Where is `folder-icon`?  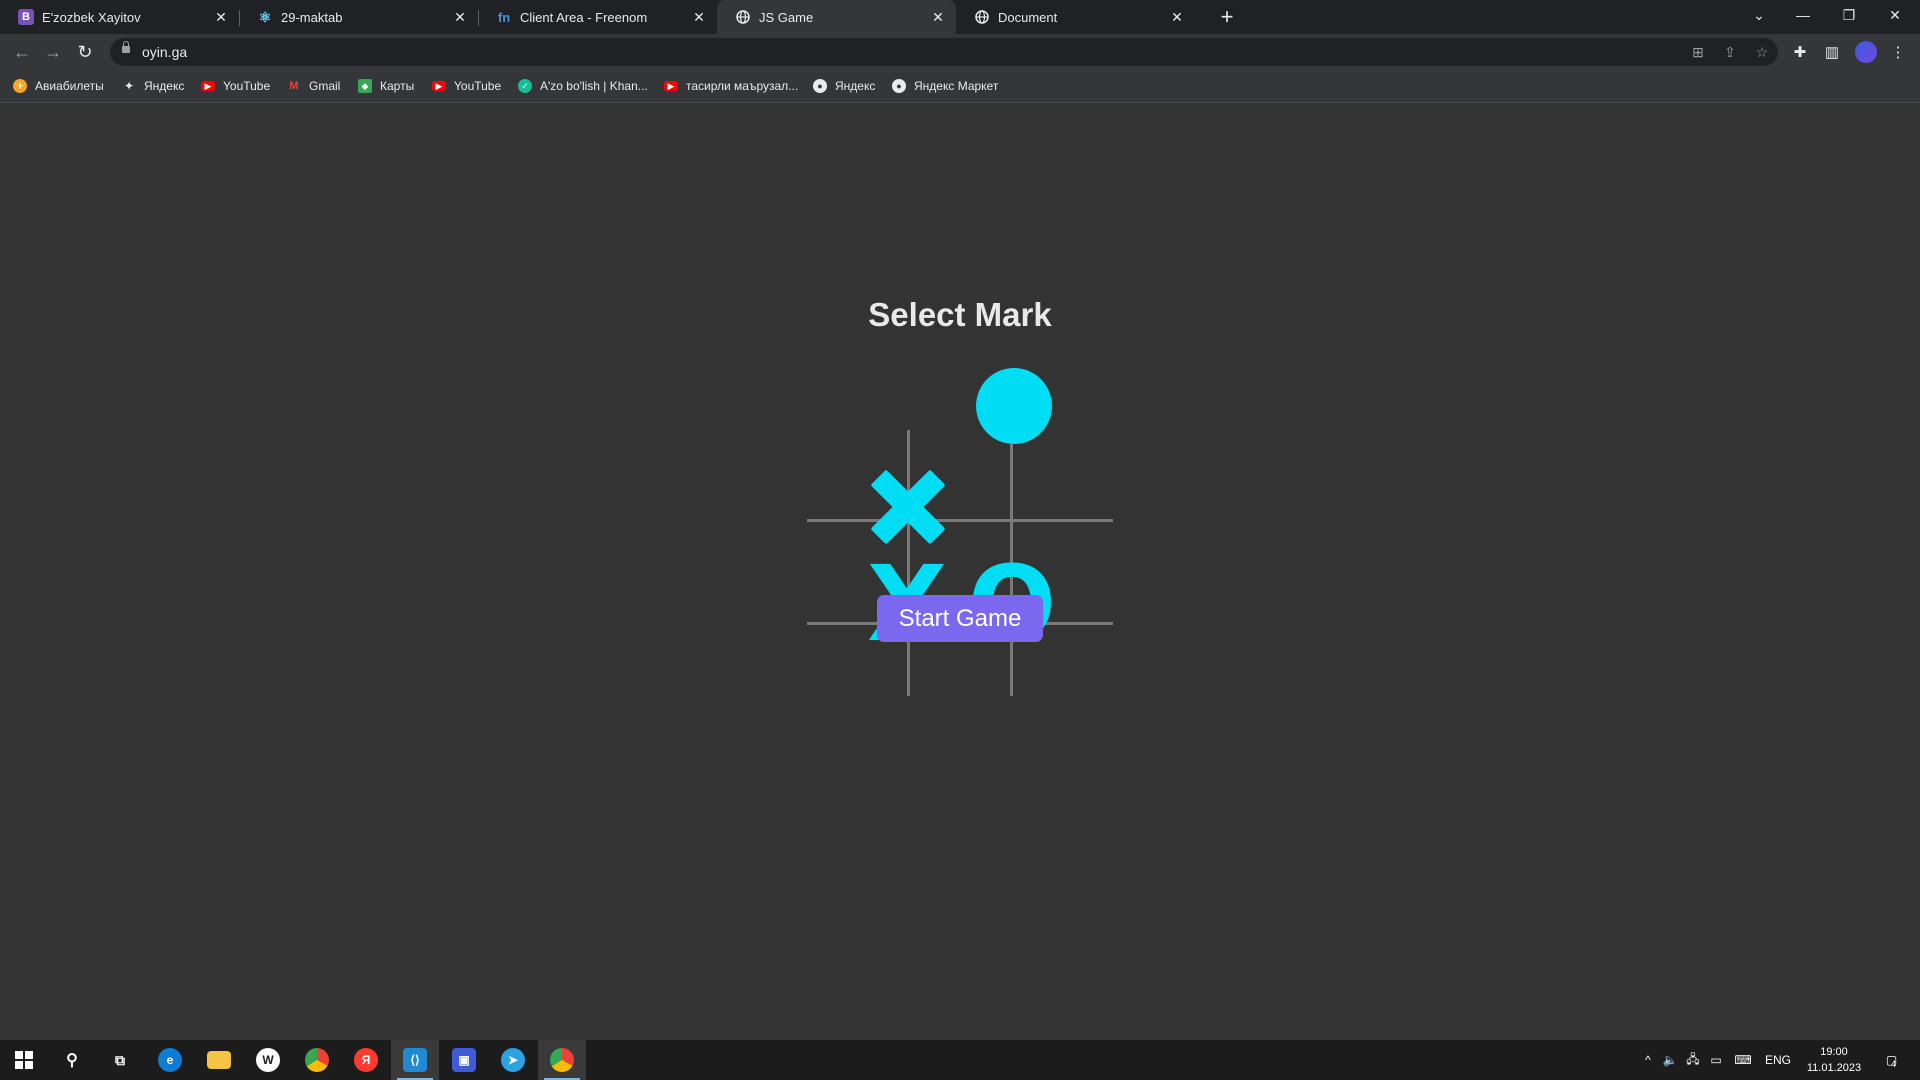
folder-icon is located at coordinates (219, 1060).